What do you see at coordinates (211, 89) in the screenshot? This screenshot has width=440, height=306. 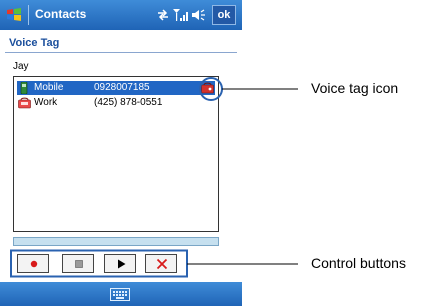 I see `voice-tag-highlight-circle` at bounding box center [211, 89].